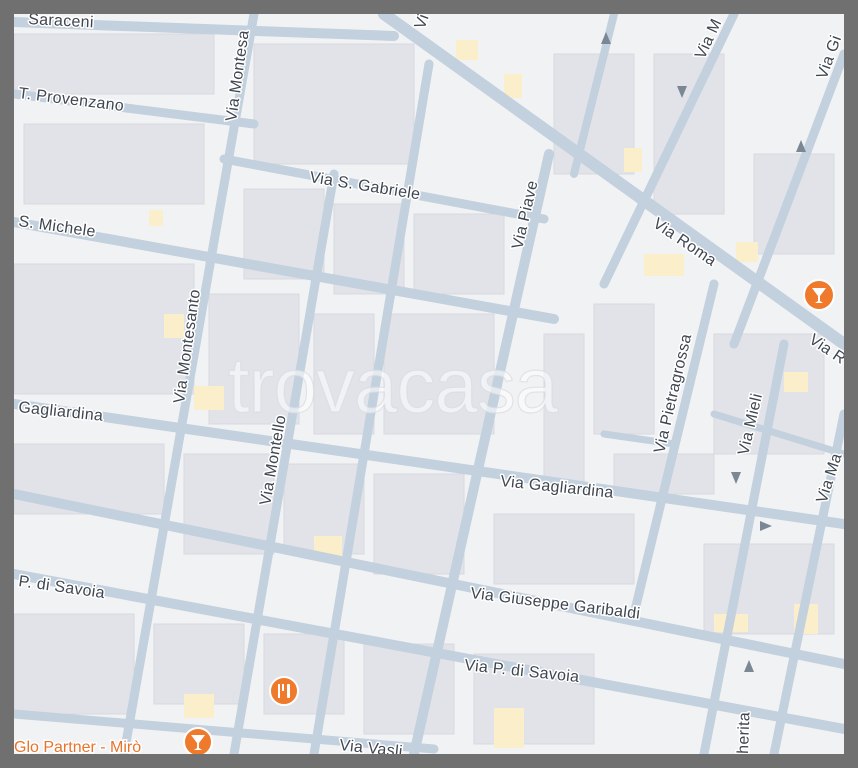 Image resolution: width=858 pixels, height=768 pixels. What do you see at coordinates (393, 385) in the screenshot?
I see `watermark: trovacasa` at bounding box center [393, 385].